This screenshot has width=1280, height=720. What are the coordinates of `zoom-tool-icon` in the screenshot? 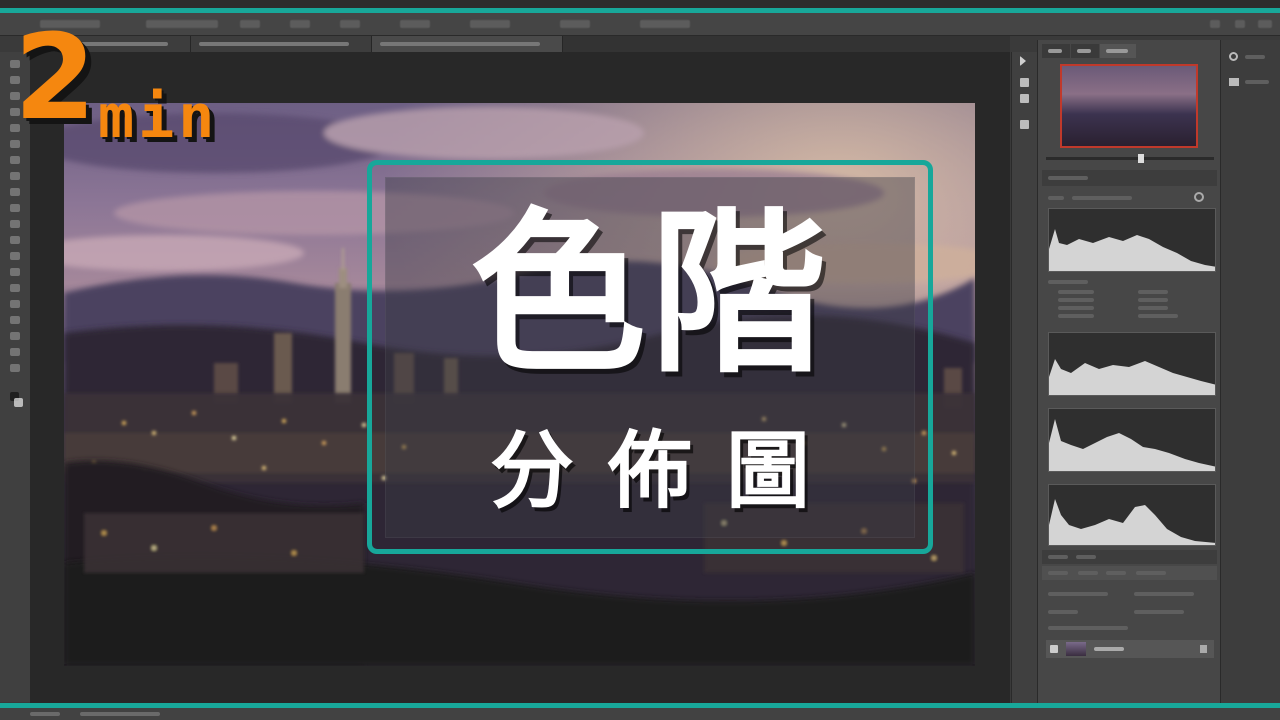 It's located at (15, 368).